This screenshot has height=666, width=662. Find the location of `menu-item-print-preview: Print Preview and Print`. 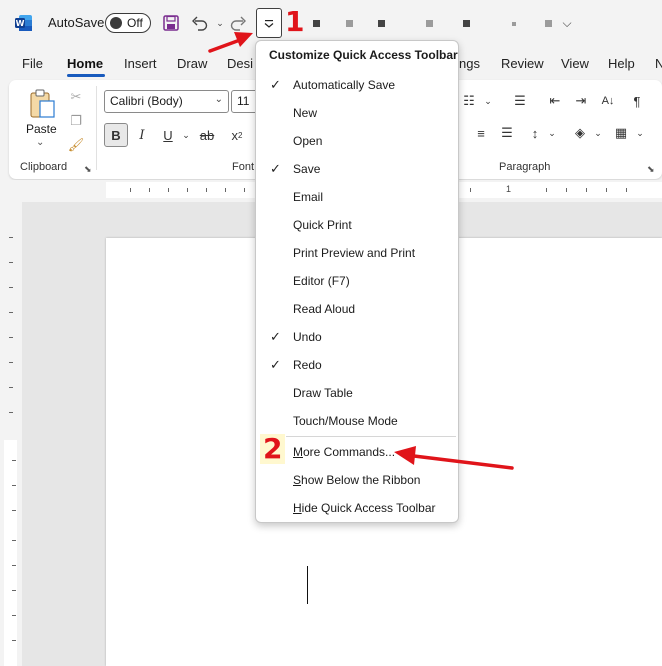

menu-item-print-preview: Print Preview and Print is located at coordinates (357, 253).